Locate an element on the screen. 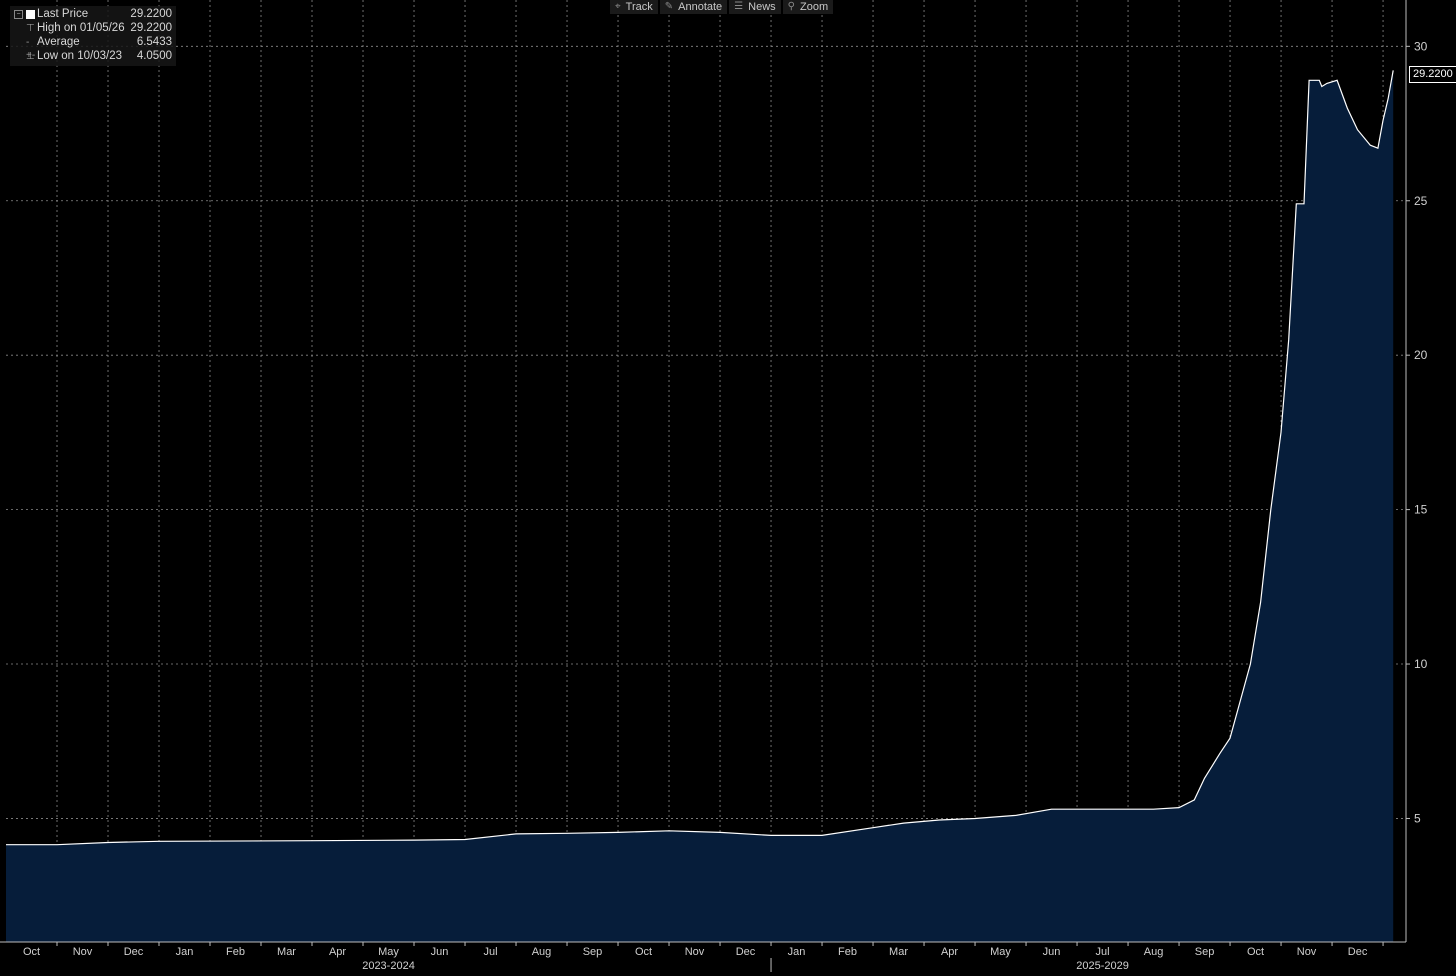 The height and width of the screenshot is (976, 1456). news-label: News is located at coordinates (762, 7).